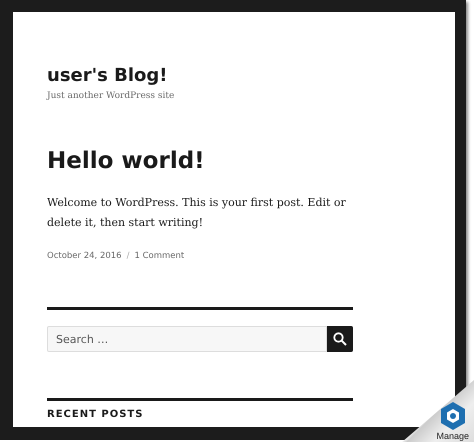 This screenshot has width=474, height=445. What do you see at coordinates (111, 96) in the screenshot?
I see `site-tagline: Just another WordPress site` at bounding box center [111, 96].